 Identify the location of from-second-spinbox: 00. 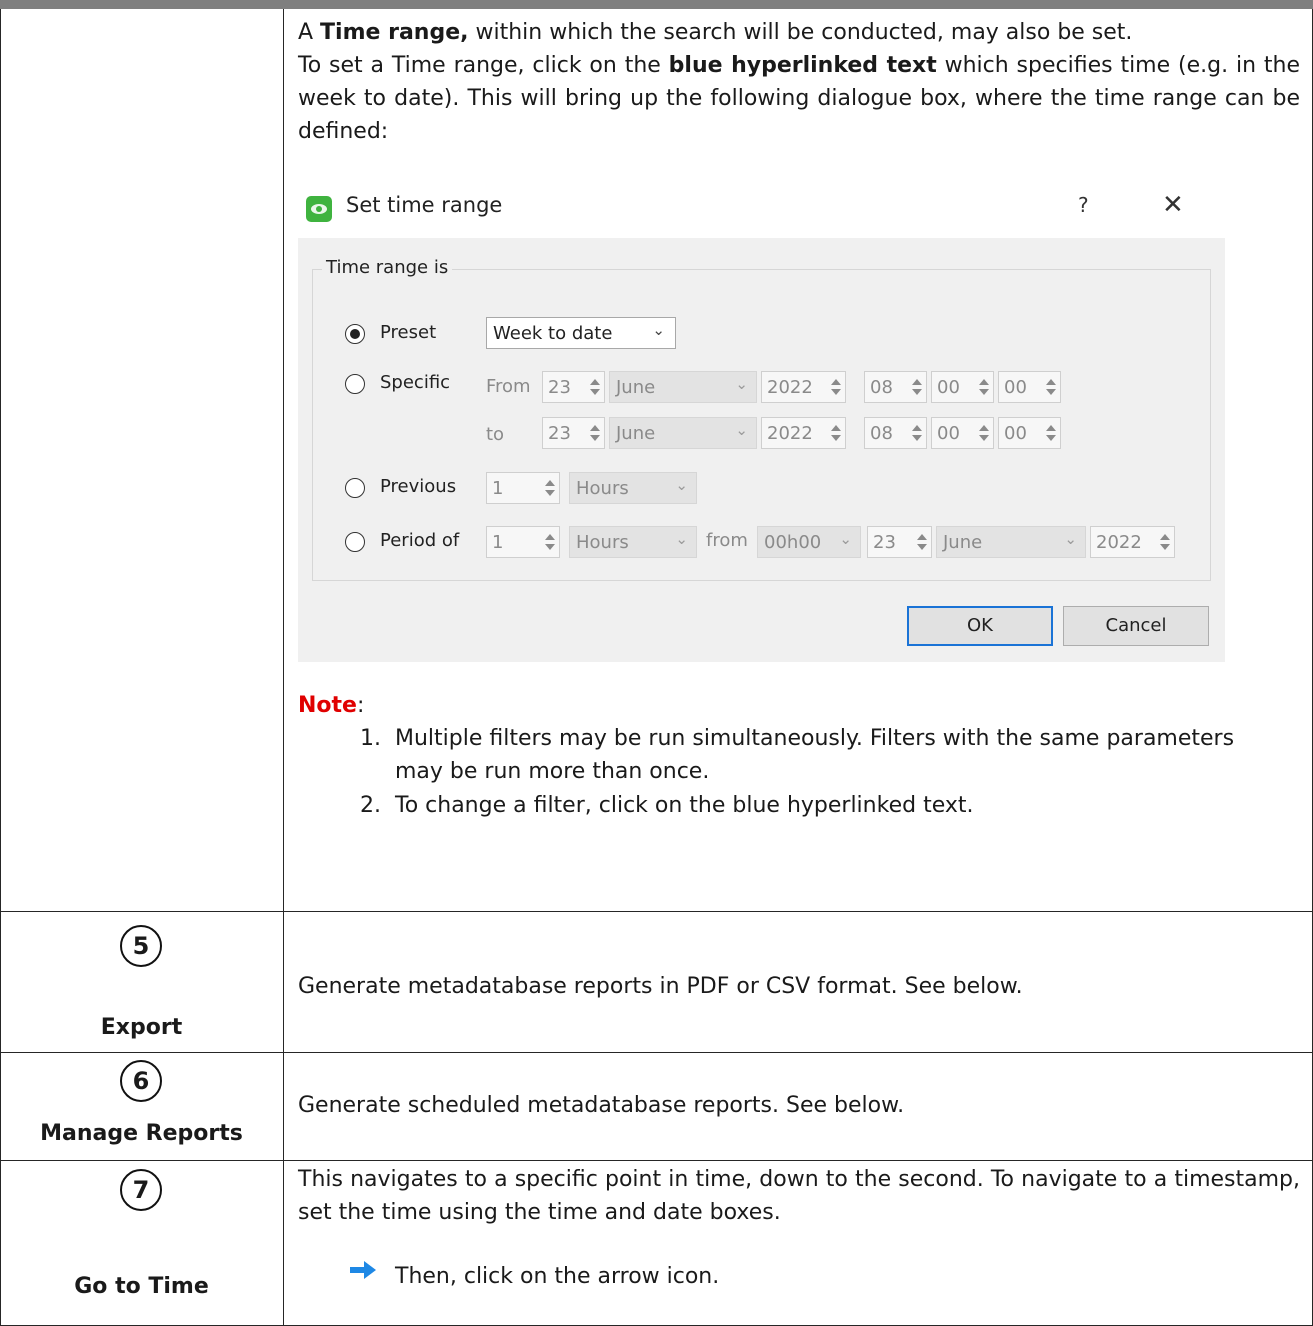
(1029, 387).